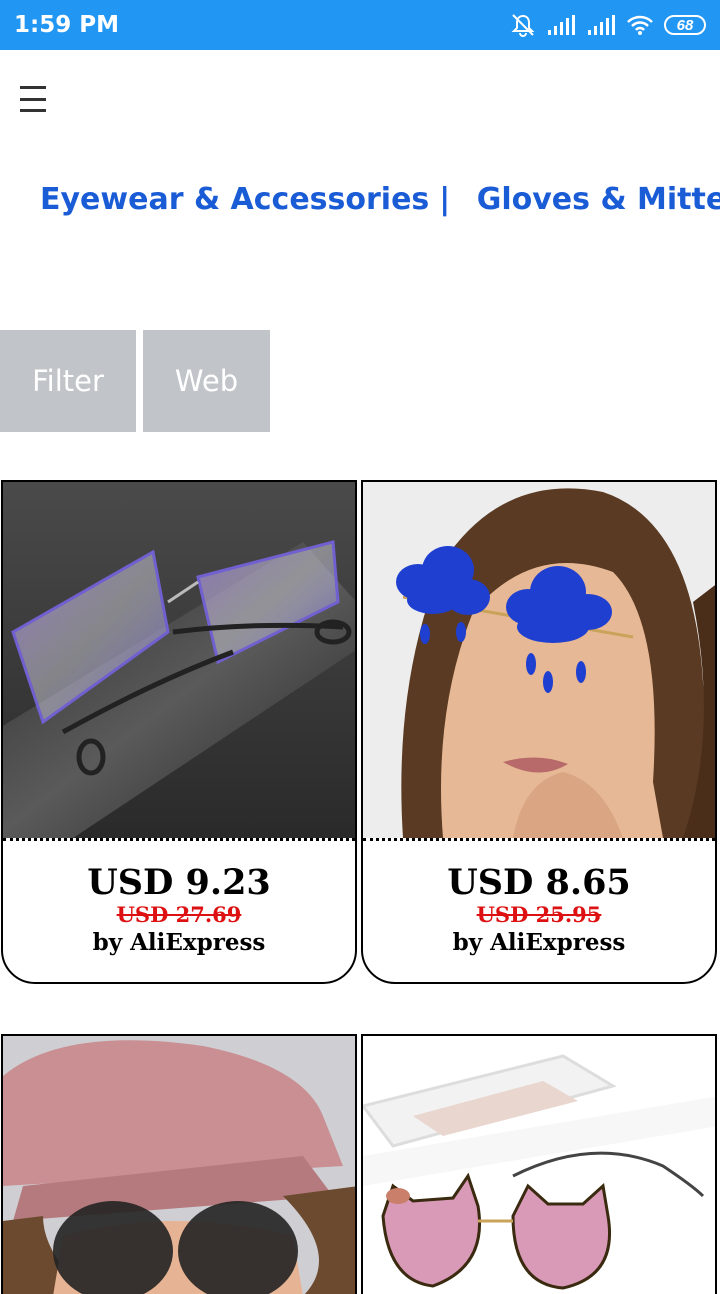 The width and height of the screenshot is (720, 1294). Describe the element at coordinates (539, 914) in the screenshot. I see `product-old-price: USD 25.95` at that location.